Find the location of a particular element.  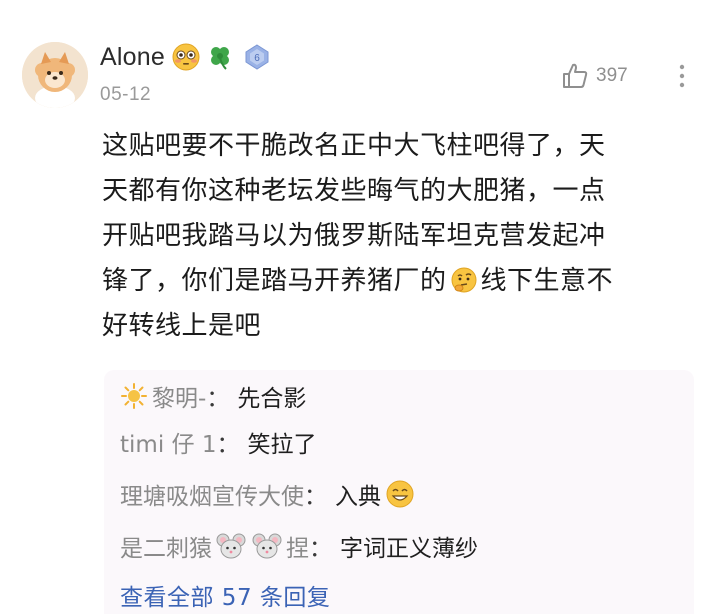

reply-item-1: 黎明- ： 先合影 is located at coordinates (213, 396).